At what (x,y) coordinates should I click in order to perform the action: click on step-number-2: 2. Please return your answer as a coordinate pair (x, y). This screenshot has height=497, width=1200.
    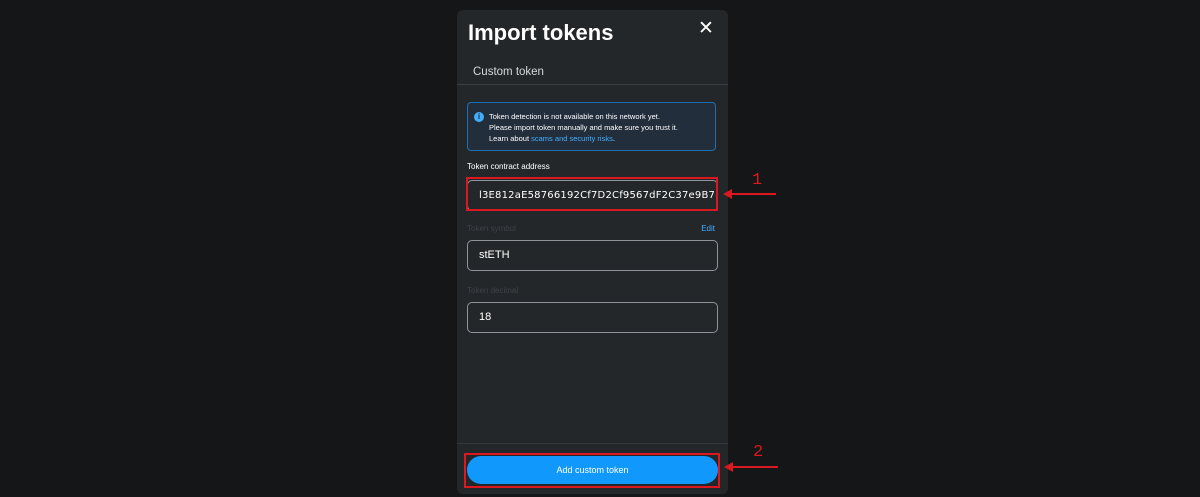
    Looking at the image, I should click on (758, 452).